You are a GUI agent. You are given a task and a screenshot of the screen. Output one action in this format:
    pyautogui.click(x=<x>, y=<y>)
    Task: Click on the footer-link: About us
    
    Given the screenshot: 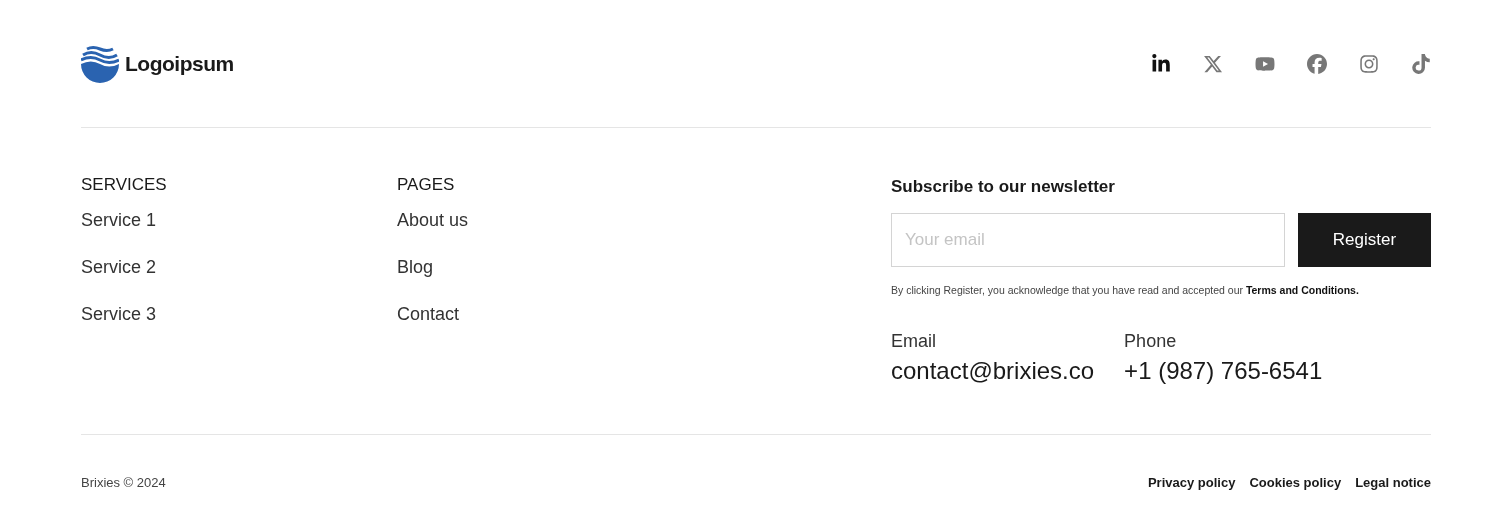 What is the action you would take?
    pyautogui.click(x=555, y=220)
    